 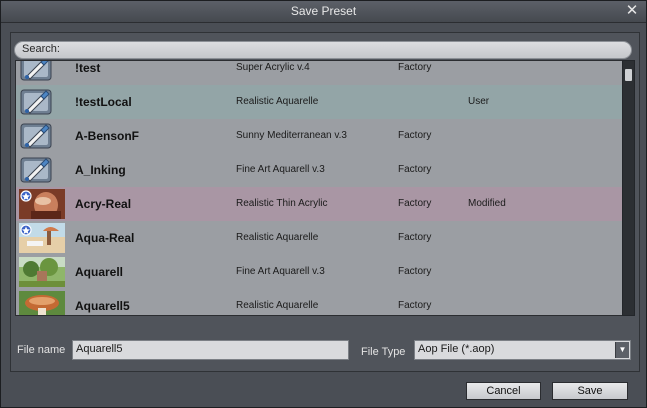 I want to click on preset-base: Sunny Mediterranean v.3, so click(x=291, y=135).